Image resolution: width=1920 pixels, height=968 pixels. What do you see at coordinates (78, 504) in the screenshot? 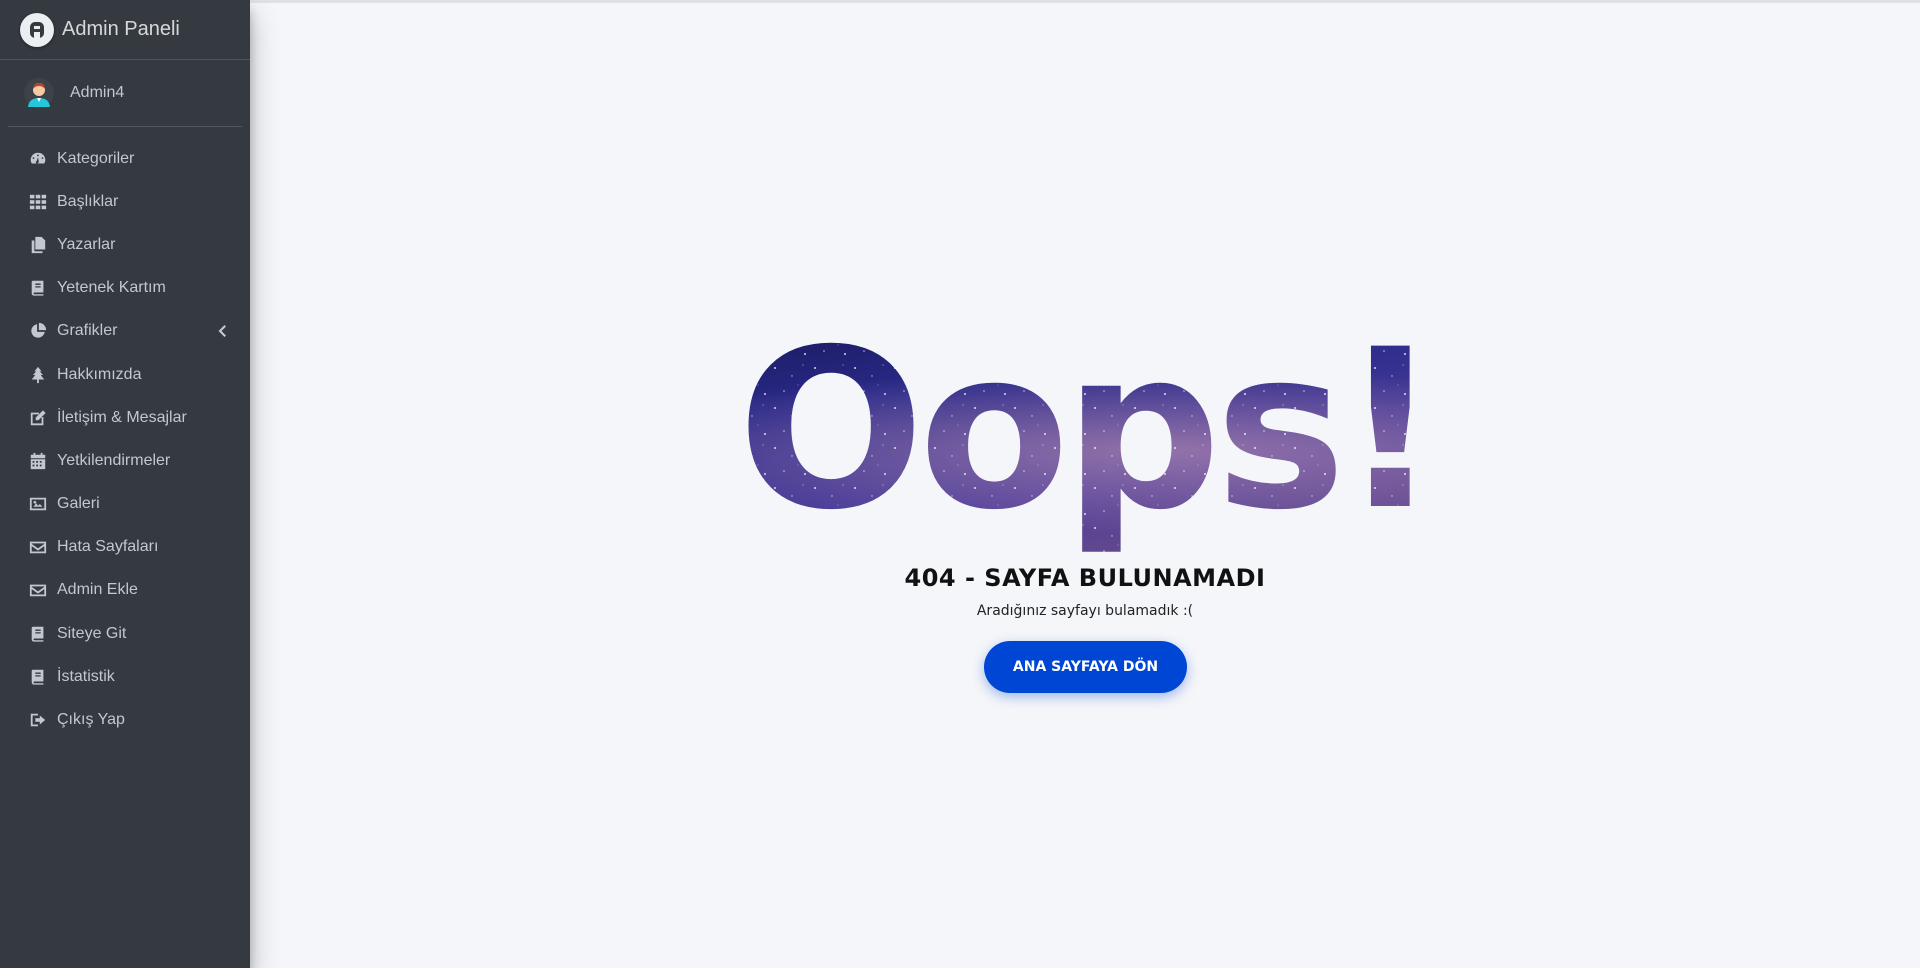
I see `sidebar-item-label: Galeri` at bounding box center [78, 504].